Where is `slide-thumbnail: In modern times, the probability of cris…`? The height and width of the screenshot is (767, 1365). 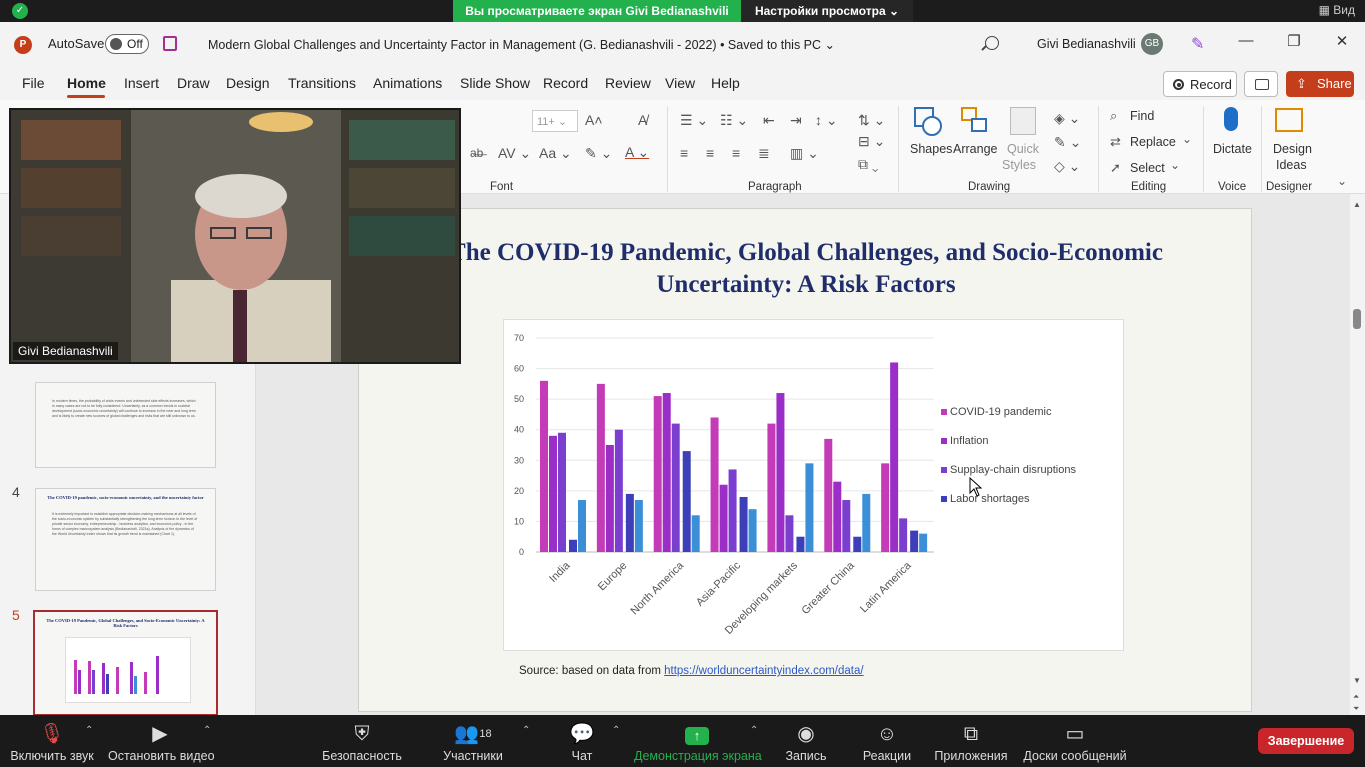
slide-thumbnail: In modern times, the probability of cris… is located at coordinates (125, 425).